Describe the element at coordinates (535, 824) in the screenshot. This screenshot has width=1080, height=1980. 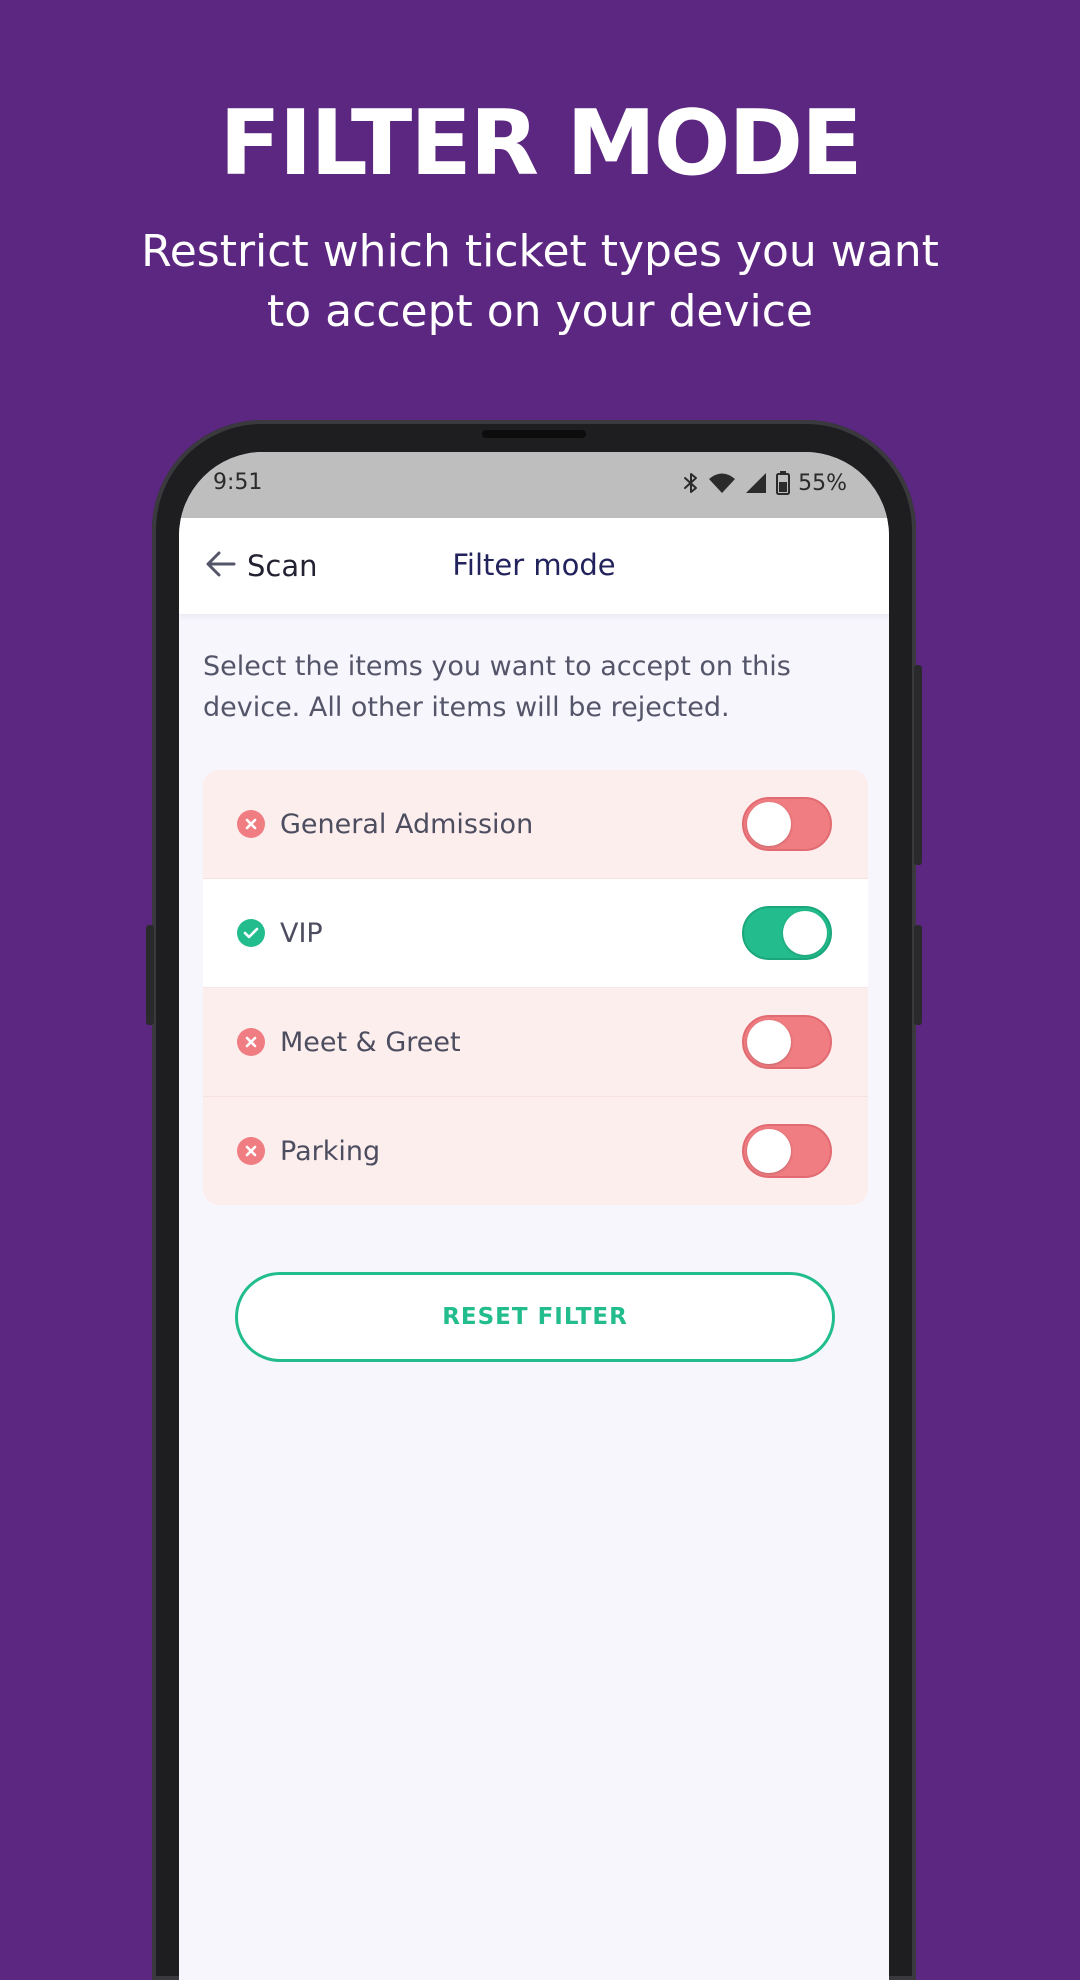
I see `filter-item-general-admission: General Admission` at that location.